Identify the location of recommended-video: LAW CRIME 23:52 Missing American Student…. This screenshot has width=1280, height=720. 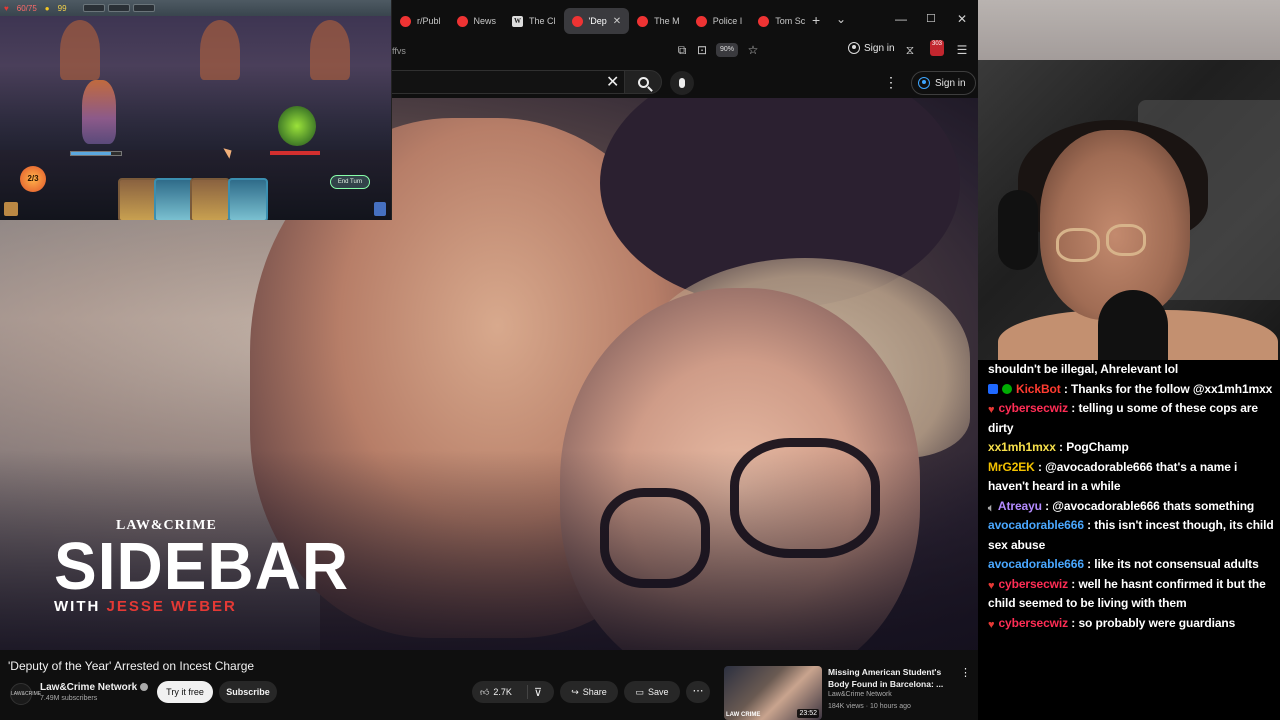
(849, 693).